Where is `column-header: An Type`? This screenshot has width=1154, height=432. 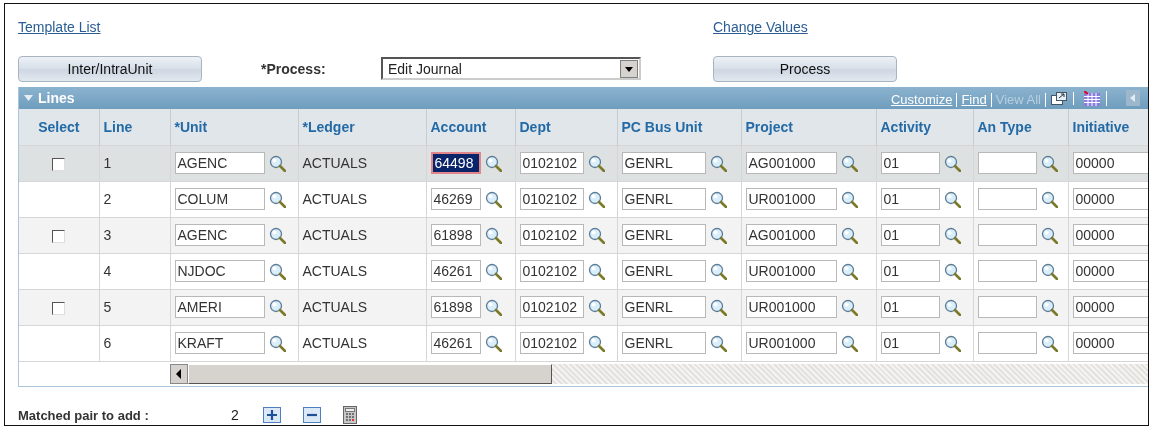 column-header: An Type is located at coordinates (1020, 127).